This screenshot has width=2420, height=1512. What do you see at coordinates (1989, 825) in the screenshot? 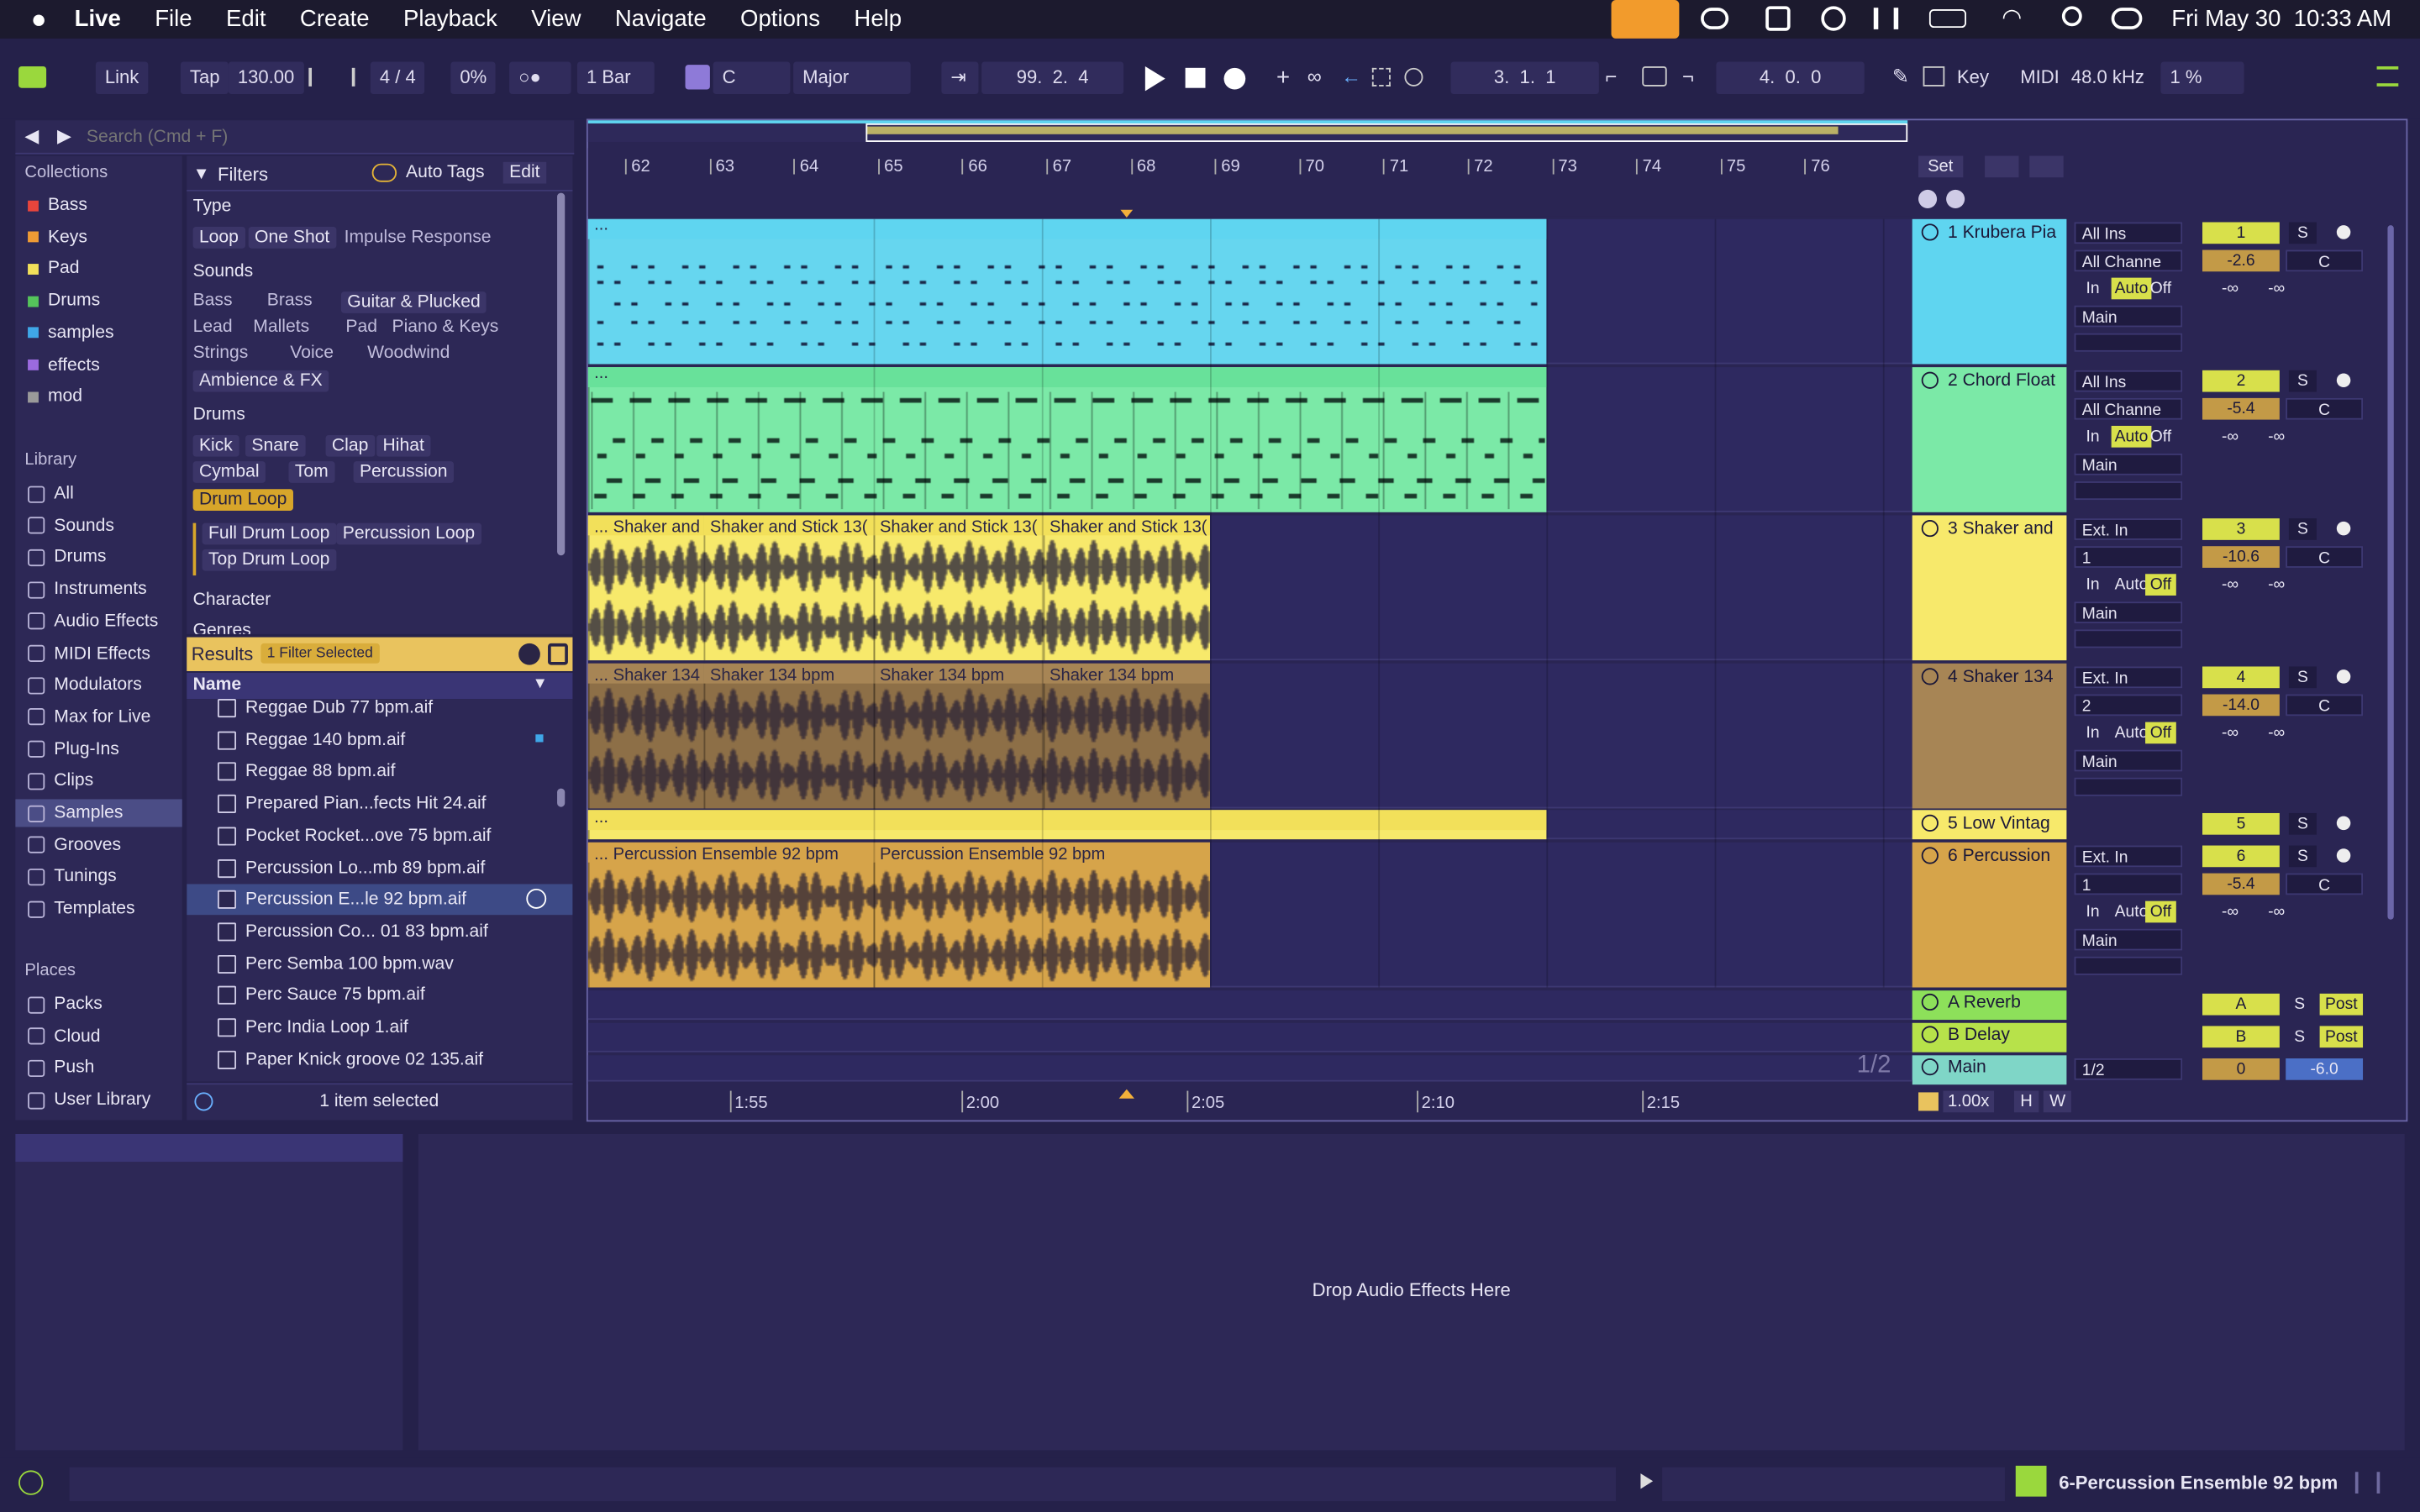
I see `track-header: 5 Low Vintag` at bounding box center [1989, 825].